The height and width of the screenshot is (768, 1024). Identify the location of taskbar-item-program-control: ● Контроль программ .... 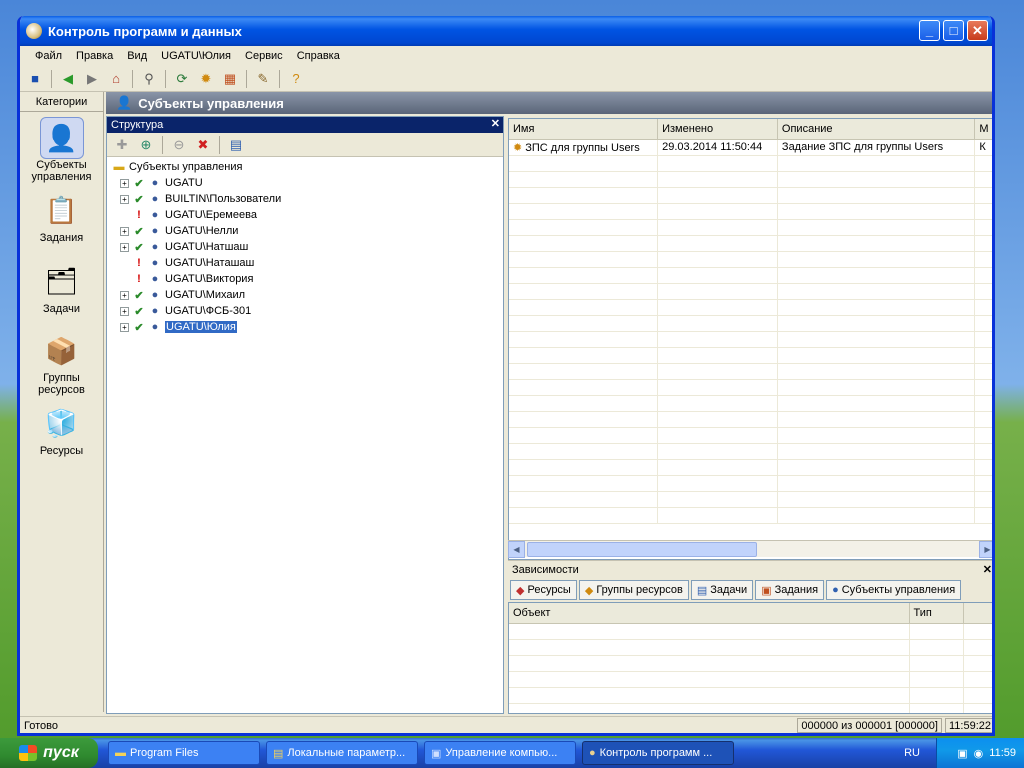
(658, 753).